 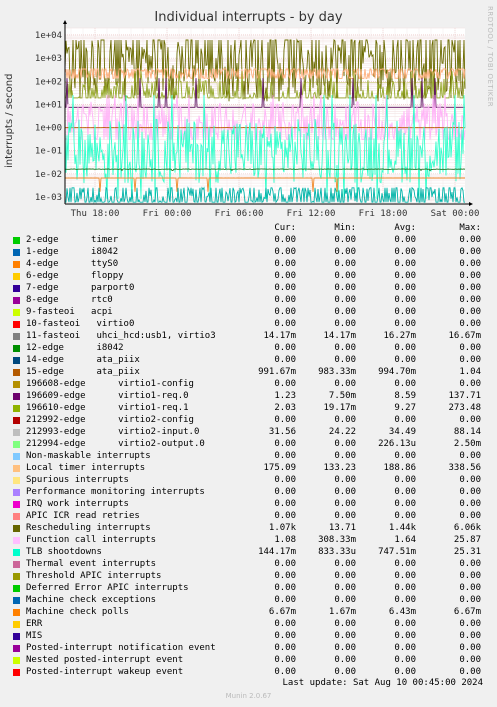 What do you see at coordinates (65, 22) in the screenshot?
I see `y-axis-arrow` at bounding box center [65, 22].